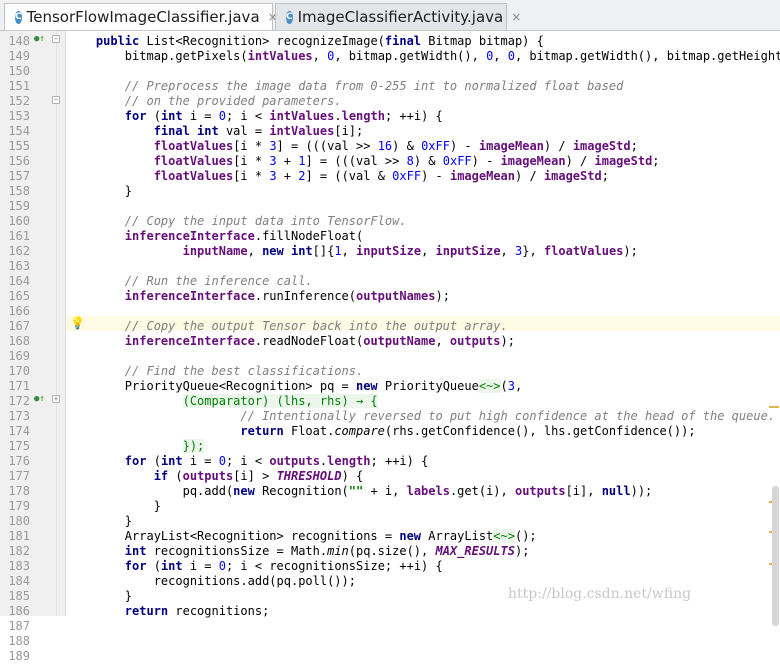 The image size is (780, 664). Describe the element at coordinates (204, 116) in the screenshot. I see `code-token: i =` at that location.